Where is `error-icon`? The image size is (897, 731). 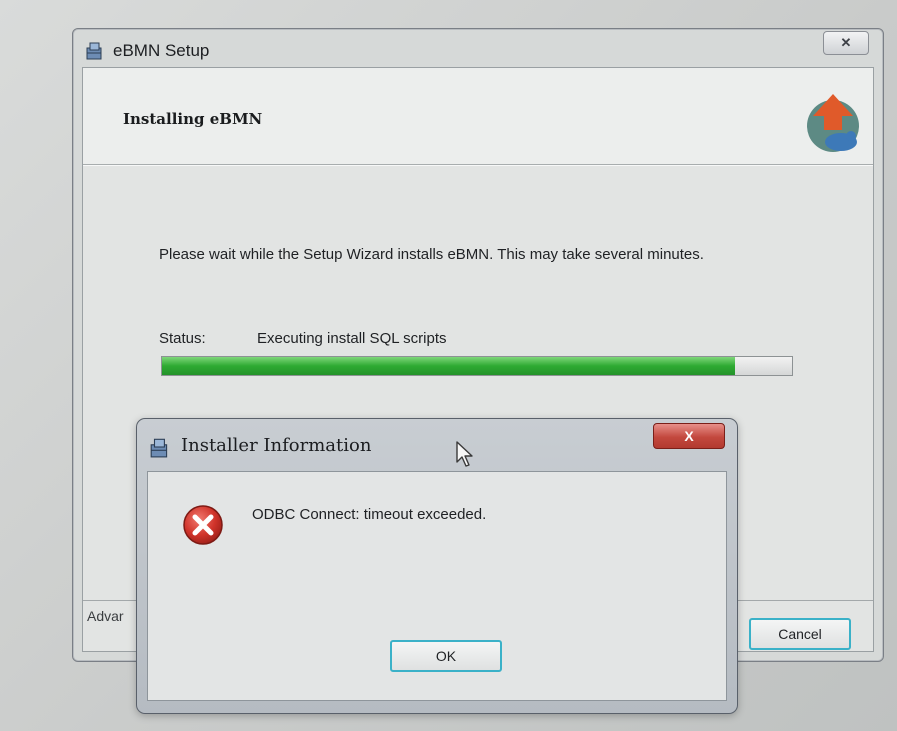 error-icon is located at coordinates (203, 525).